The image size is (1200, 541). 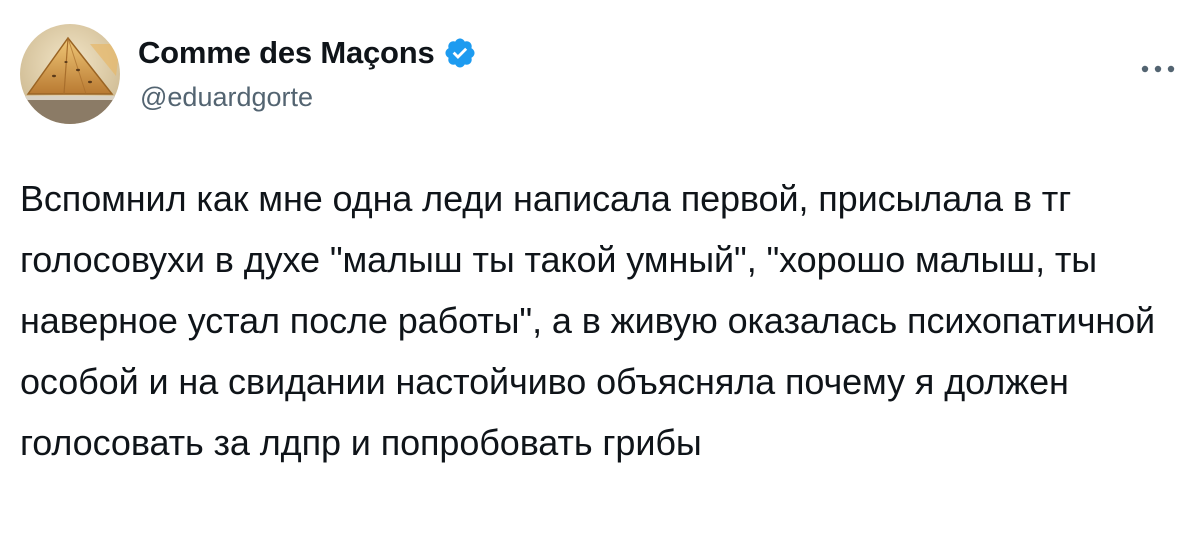 I want to click on avatar-samsa-pastry-icon, so click(x=70, y=74).